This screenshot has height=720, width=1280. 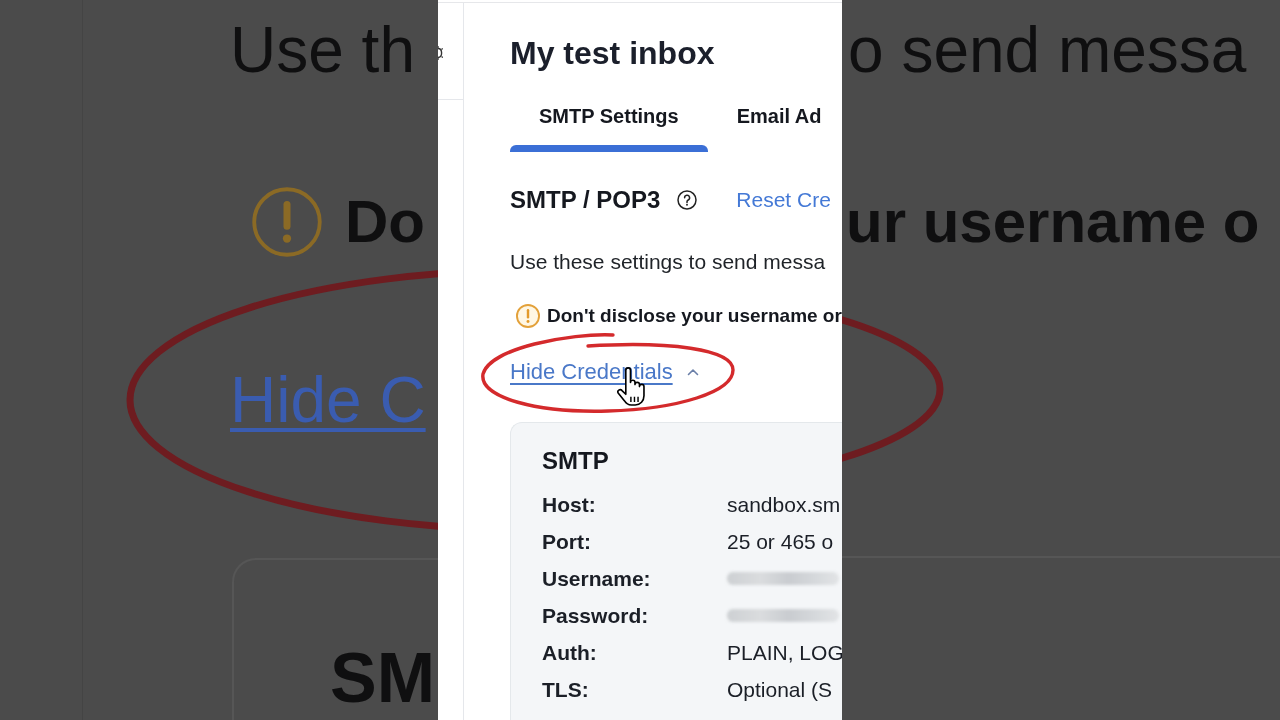 I want to click on field-label: Username:, so click(x=596, y=578).